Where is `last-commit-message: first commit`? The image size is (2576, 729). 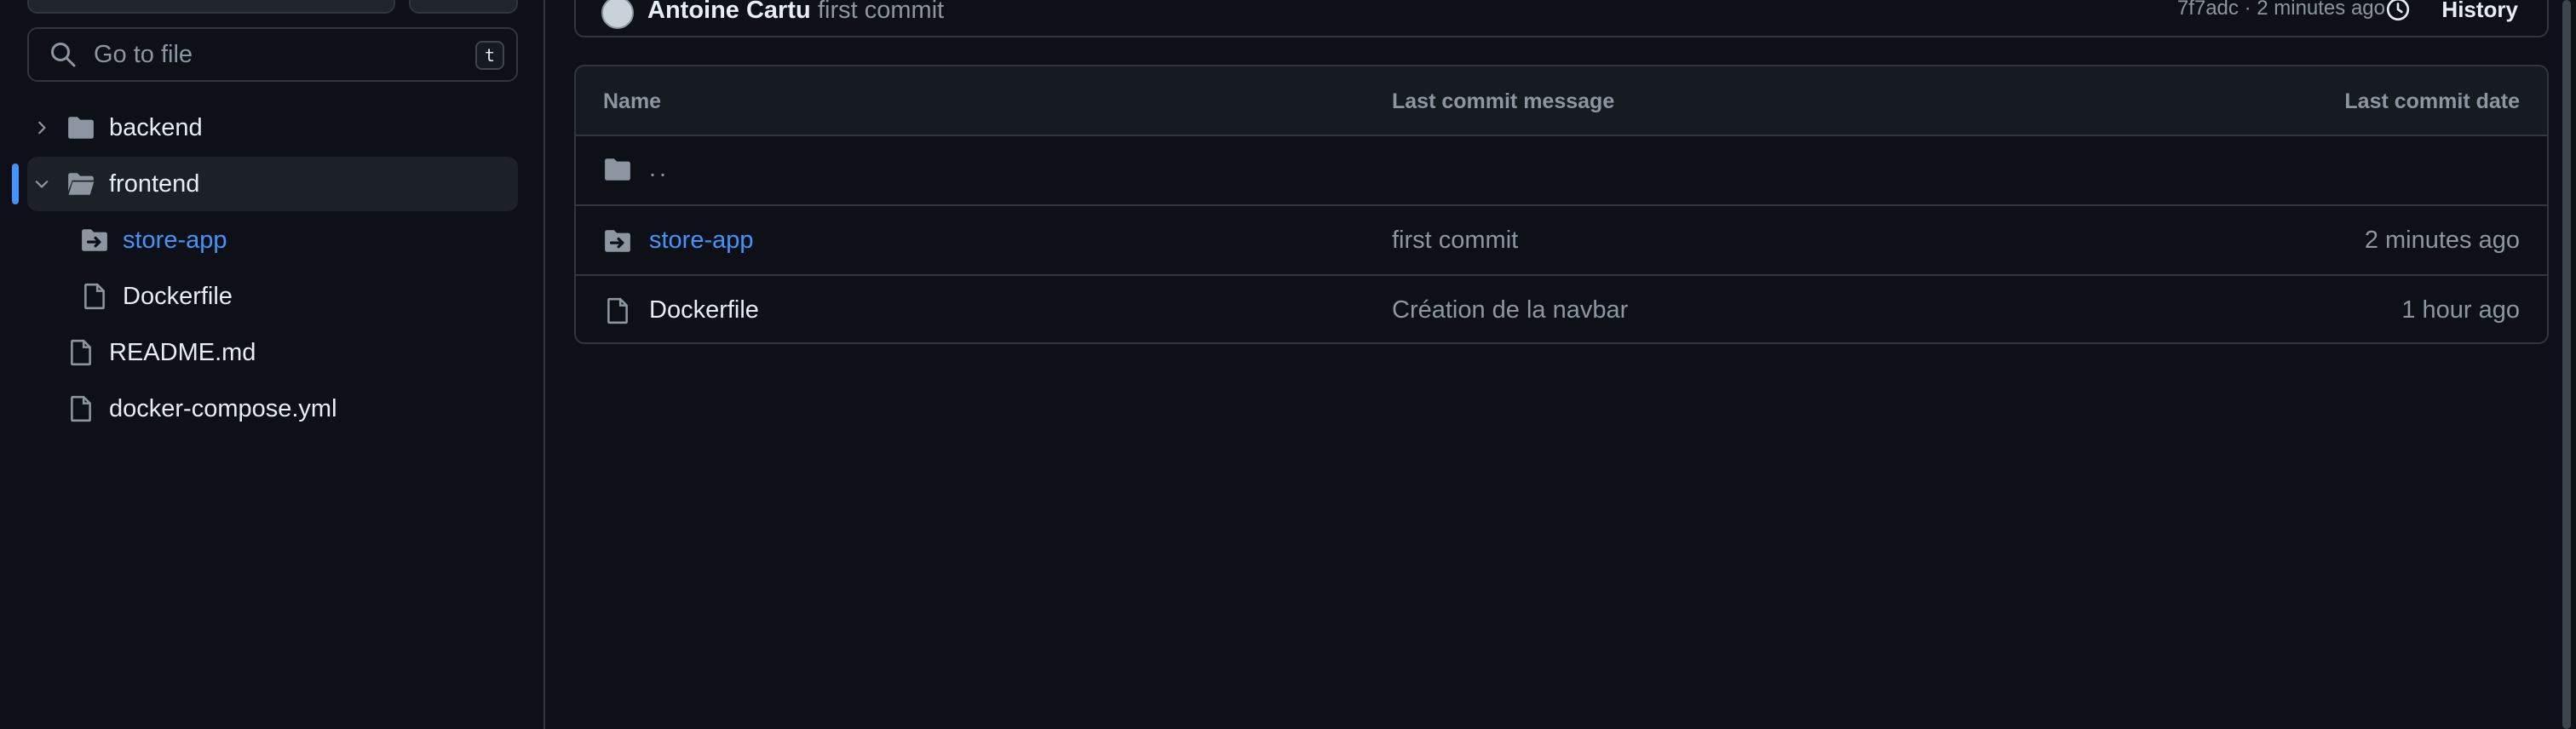 last-commit-message: first commit is located at coordinates (1455, 241).